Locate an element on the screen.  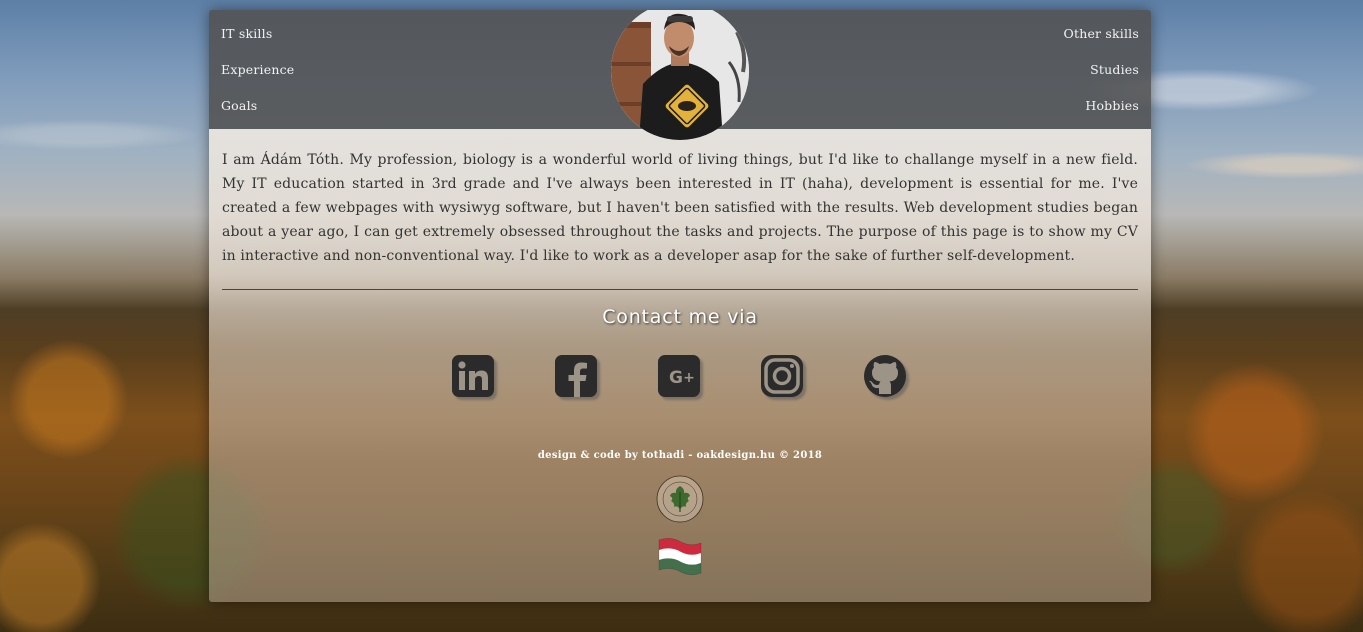
svg-text: G is located at coordinates (676, 378).